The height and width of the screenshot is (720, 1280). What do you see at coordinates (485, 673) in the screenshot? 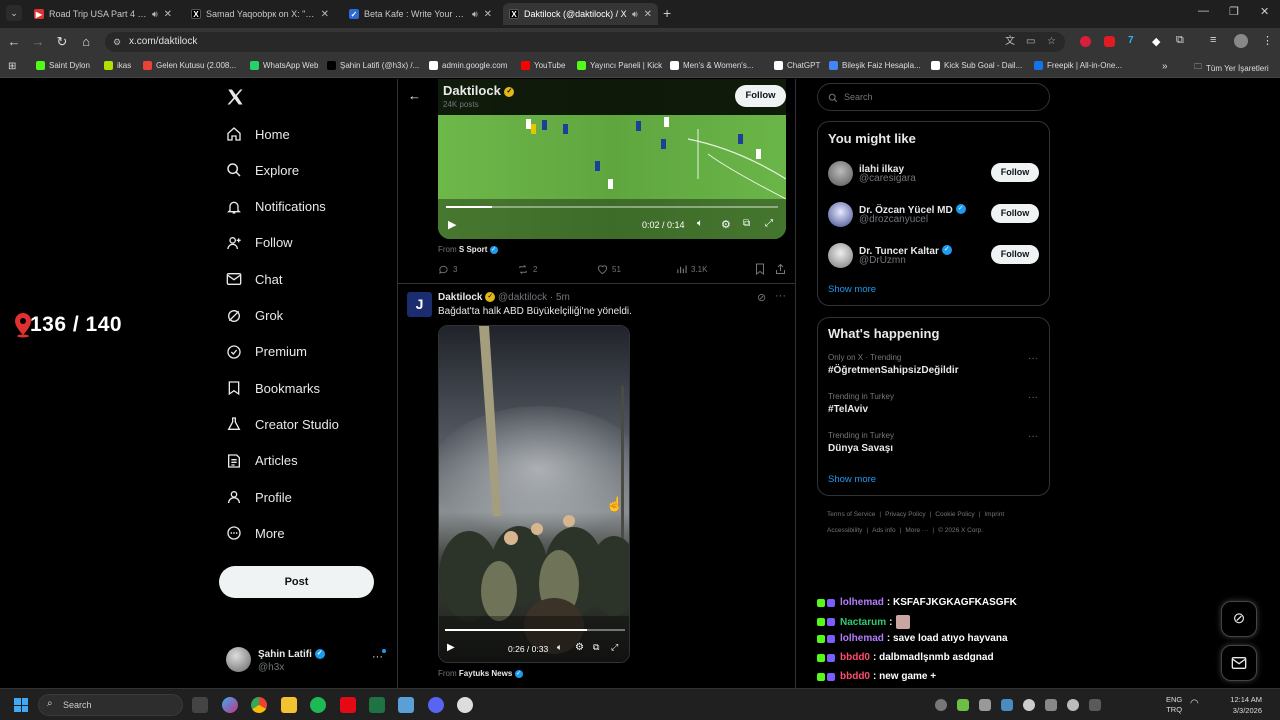
I see `source-link: Faytuks News` at bounding box center [485, 673].